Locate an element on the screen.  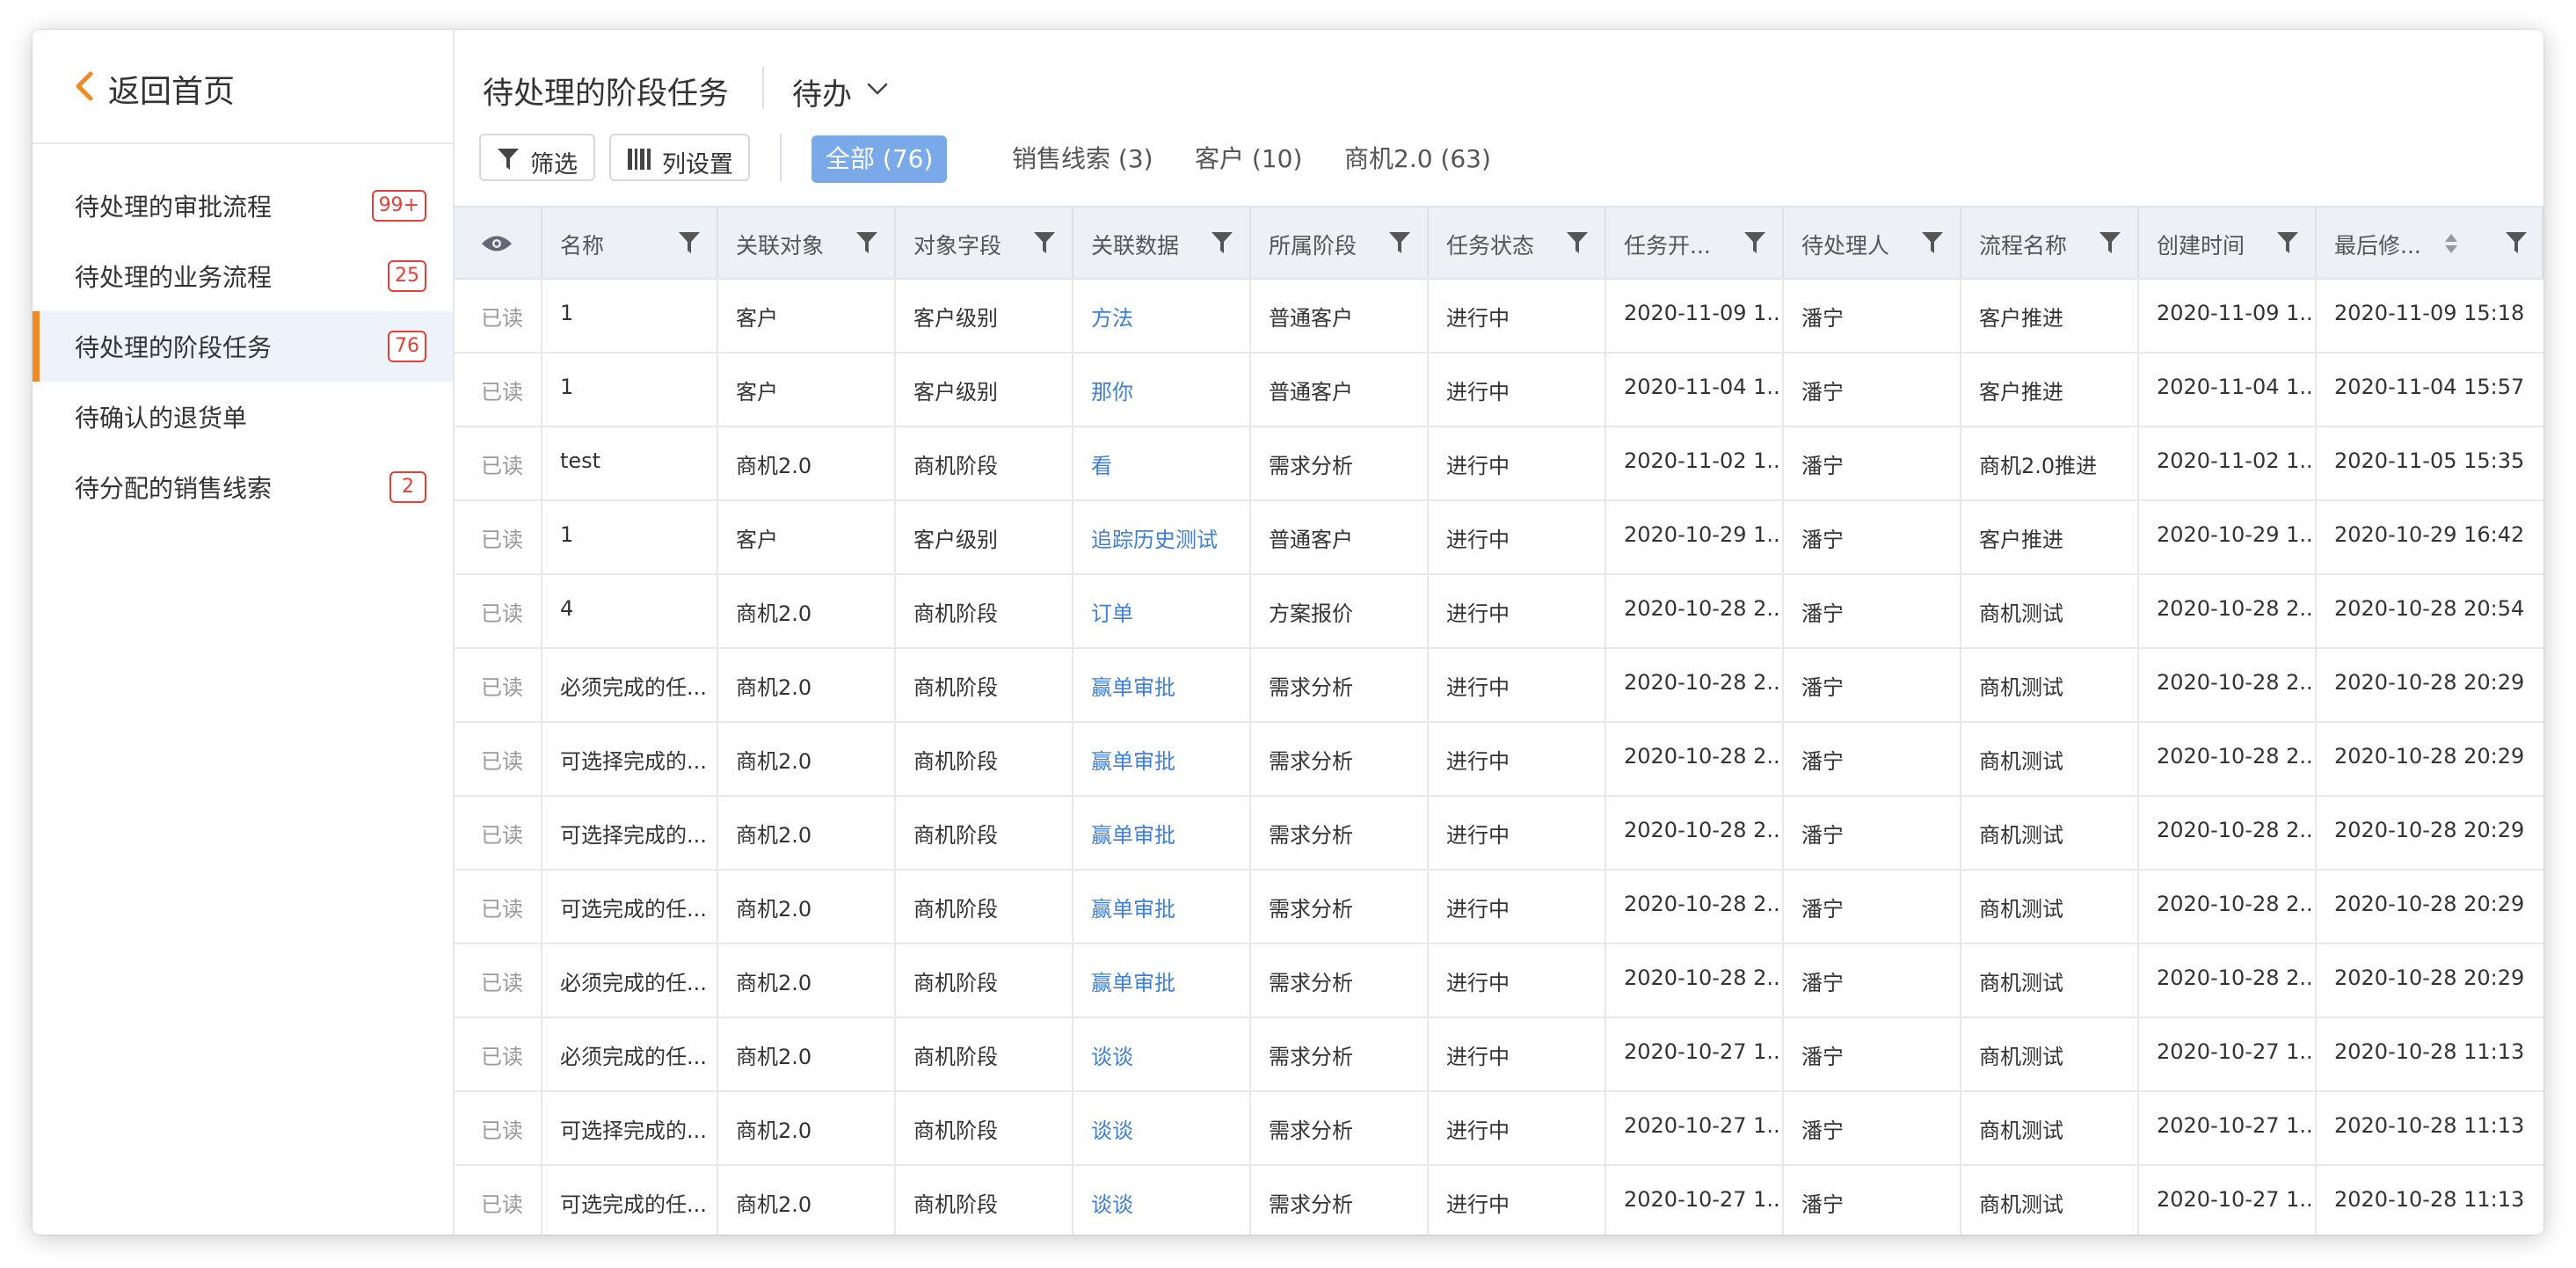
related-data-link: 看 is located at coordinates (1101, 464).